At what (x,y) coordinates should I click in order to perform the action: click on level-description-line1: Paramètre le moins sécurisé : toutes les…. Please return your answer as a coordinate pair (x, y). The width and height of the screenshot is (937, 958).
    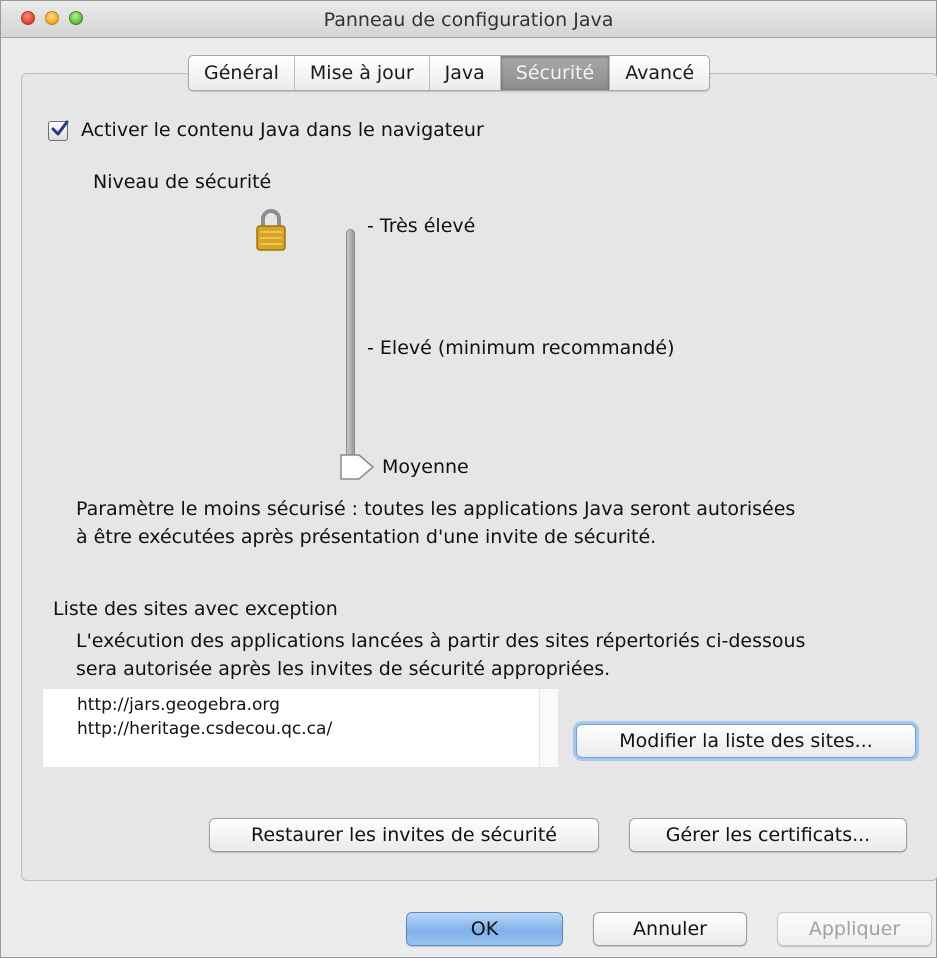
    Looking at the image, I should click on (436, 509).